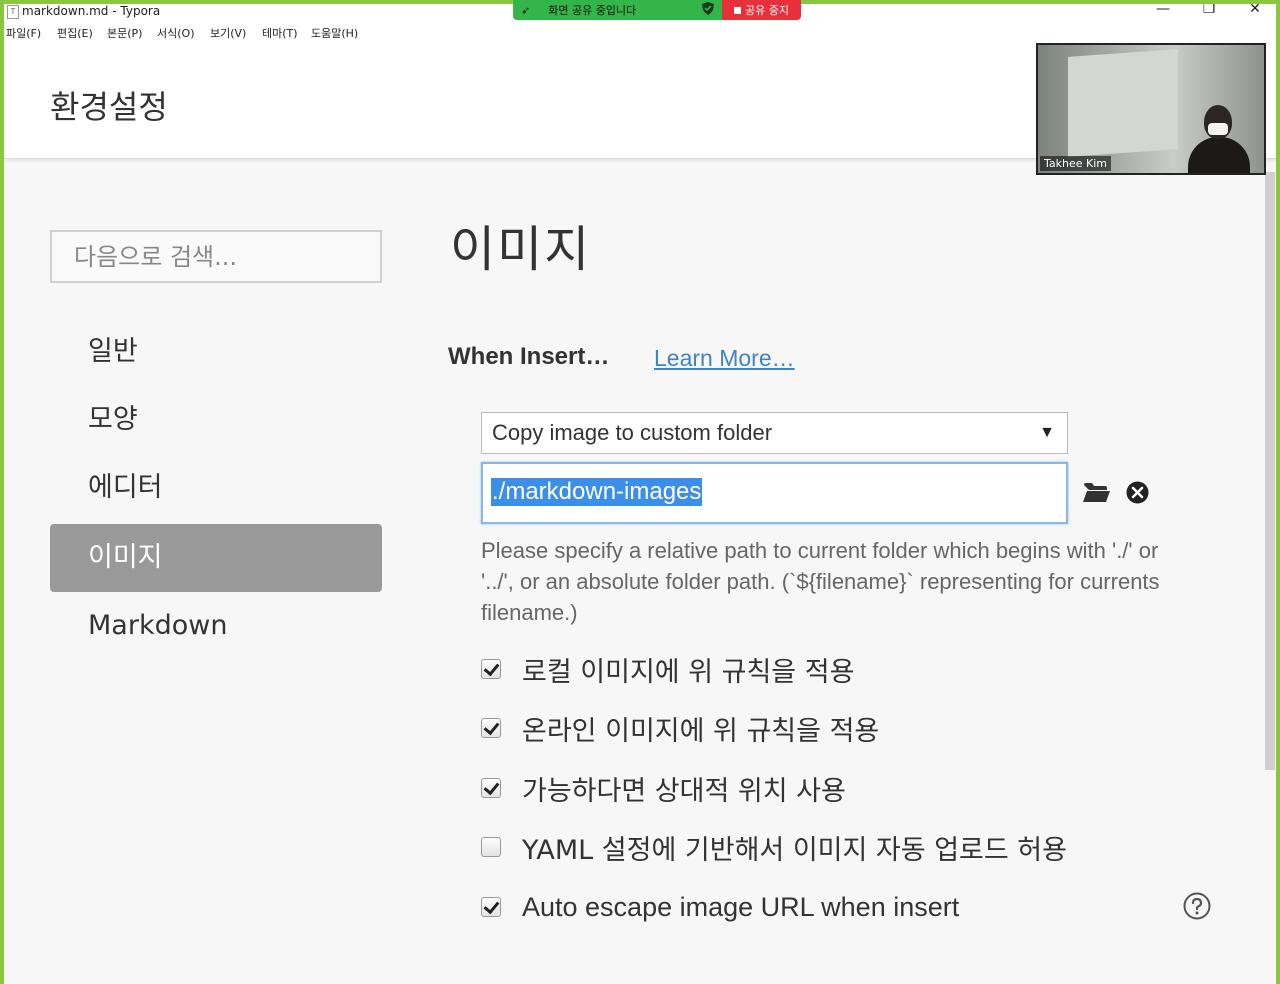 The width and height of the screenshot is (1280, 984). Describe the element at coordinates (708, 10) in the screenshot. I see `shield-icon` at that location.